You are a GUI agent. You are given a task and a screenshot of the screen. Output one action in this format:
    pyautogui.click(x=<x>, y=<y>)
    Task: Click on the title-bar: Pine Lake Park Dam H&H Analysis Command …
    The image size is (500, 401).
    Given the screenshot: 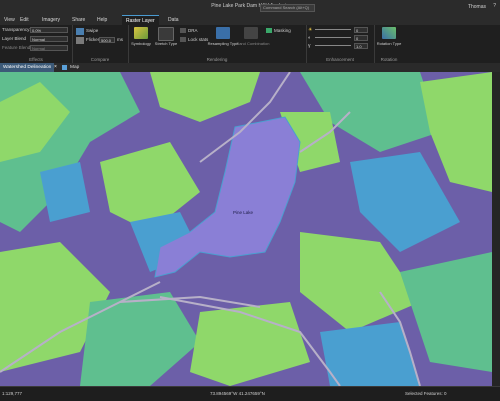 What is the action you would take?
    pyautogui.click(x=250, y=7)
    